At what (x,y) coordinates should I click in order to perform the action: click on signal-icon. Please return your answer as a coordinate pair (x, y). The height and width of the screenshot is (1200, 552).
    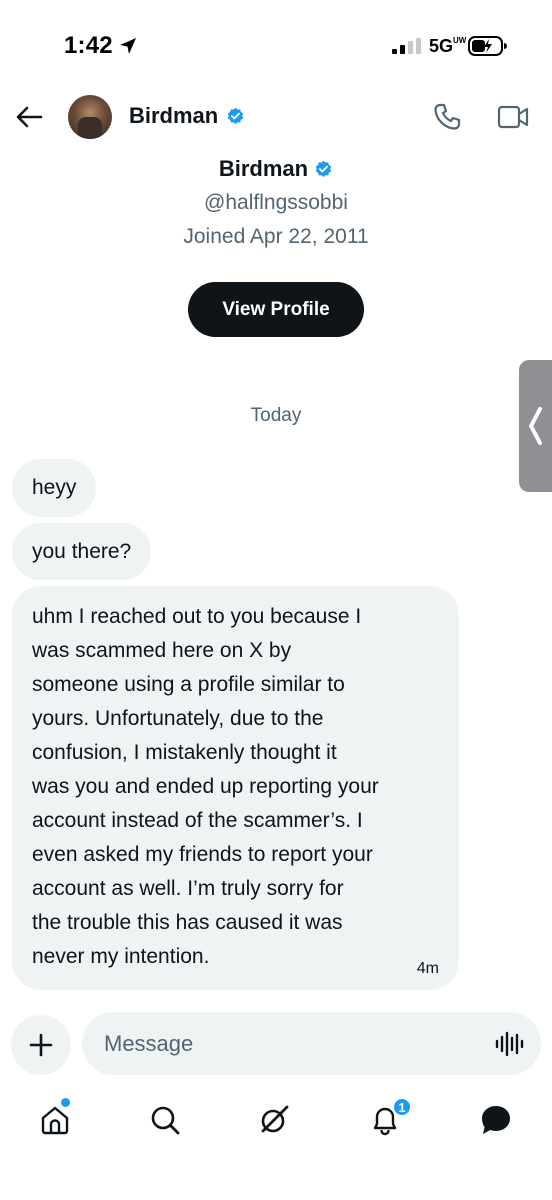
    Looking at the image, I should click on (406, 46).